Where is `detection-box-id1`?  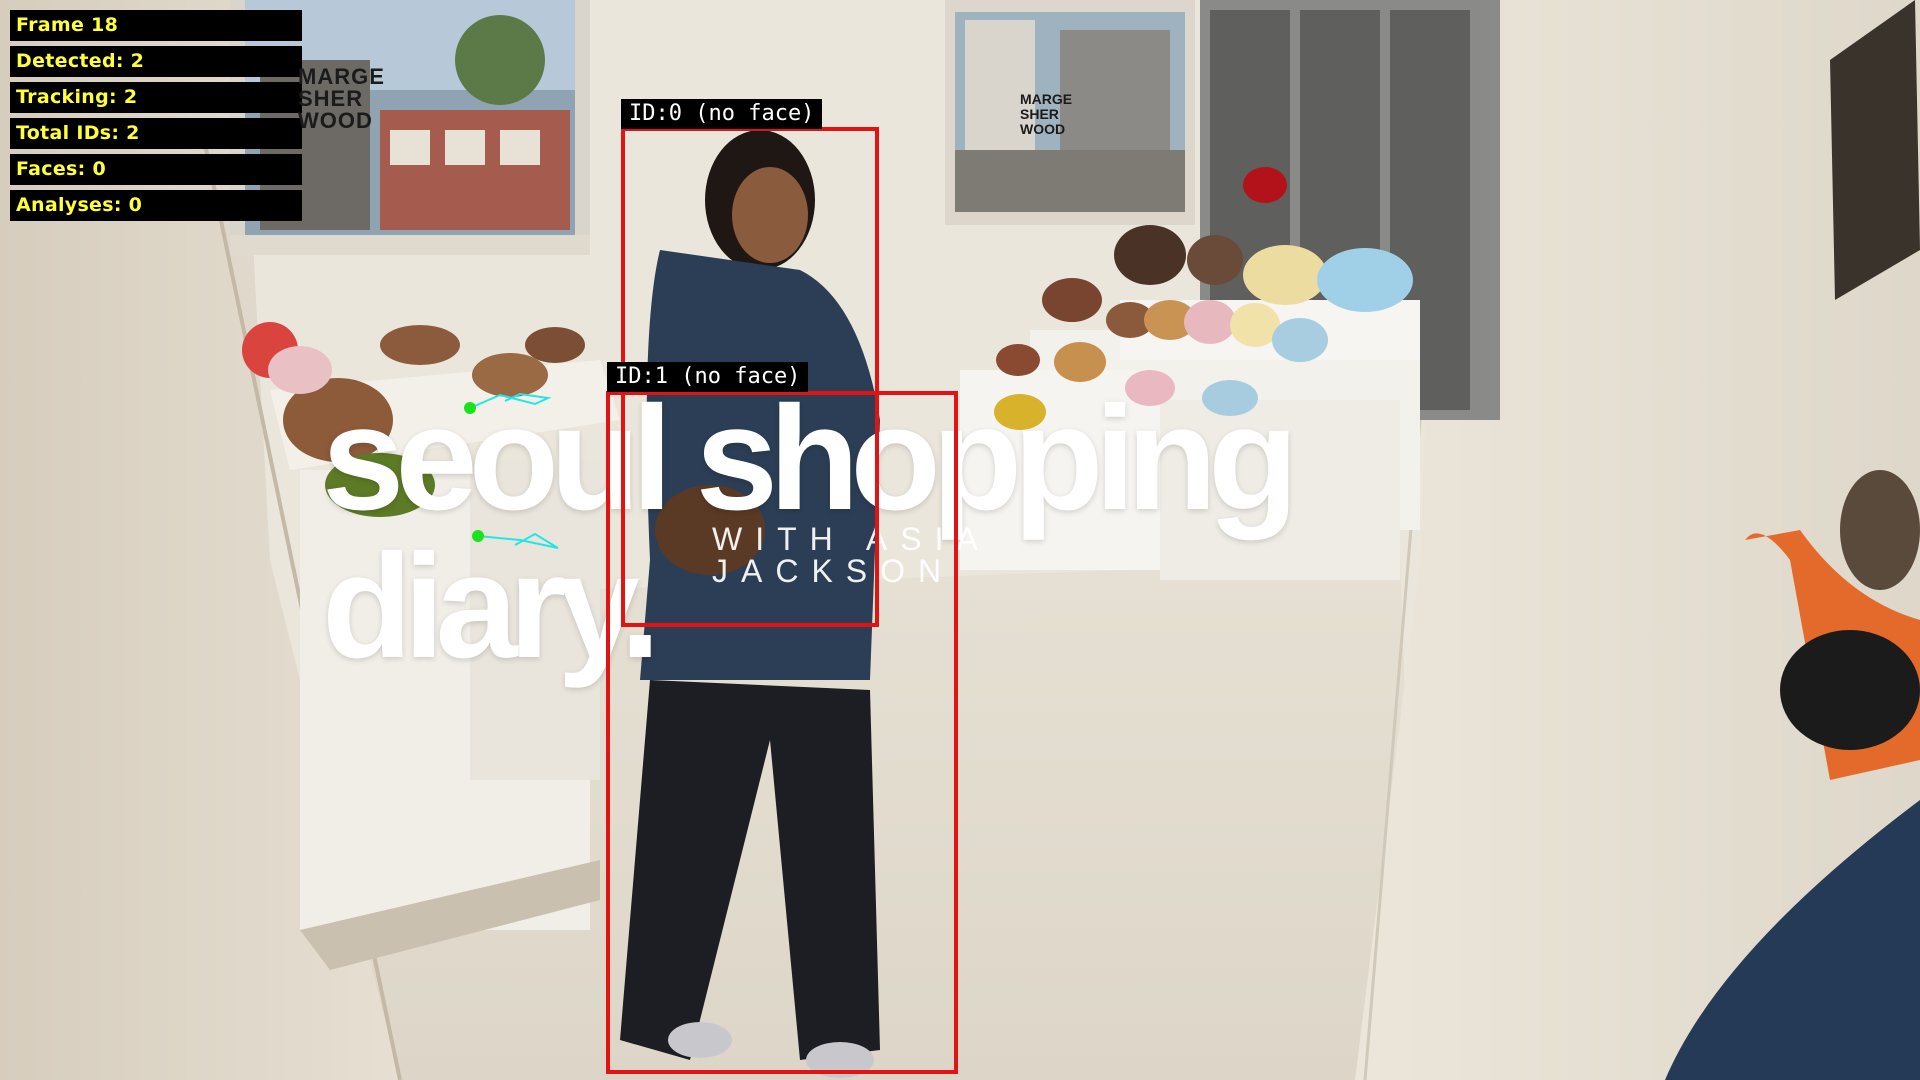
detection-box-id1 is located at coordinates (782, 732).